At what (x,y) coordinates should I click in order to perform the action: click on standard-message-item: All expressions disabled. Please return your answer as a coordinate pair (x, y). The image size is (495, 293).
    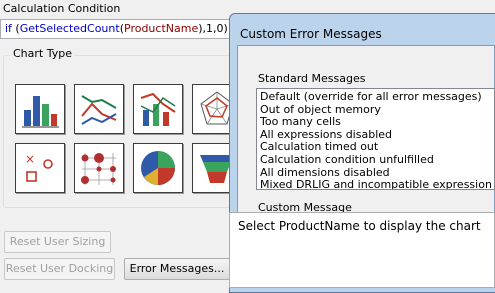
    Looking at the image, I should click on (375, 135).